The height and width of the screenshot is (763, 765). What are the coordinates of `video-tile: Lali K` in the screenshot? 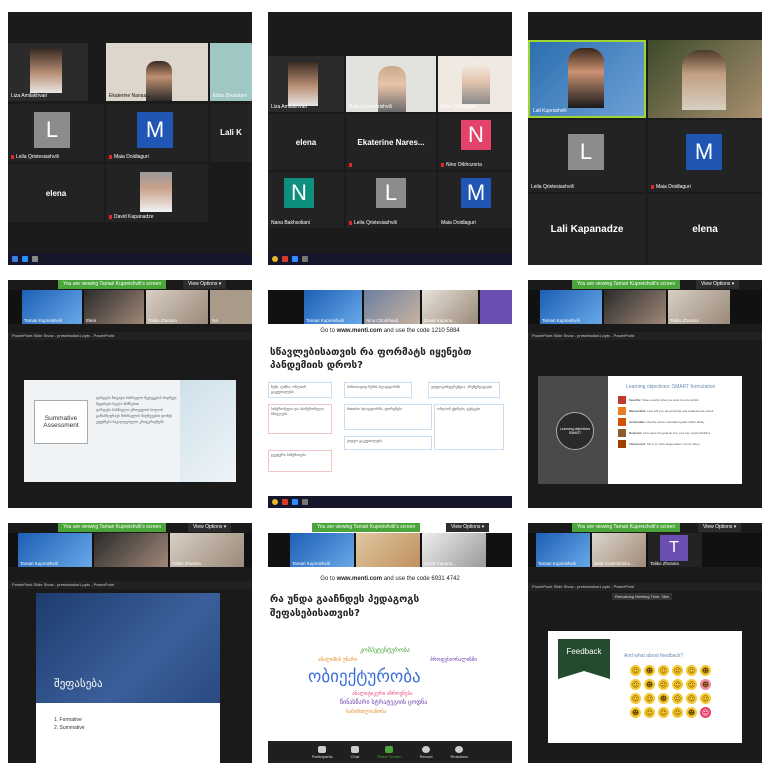 It's located at (231, 133).